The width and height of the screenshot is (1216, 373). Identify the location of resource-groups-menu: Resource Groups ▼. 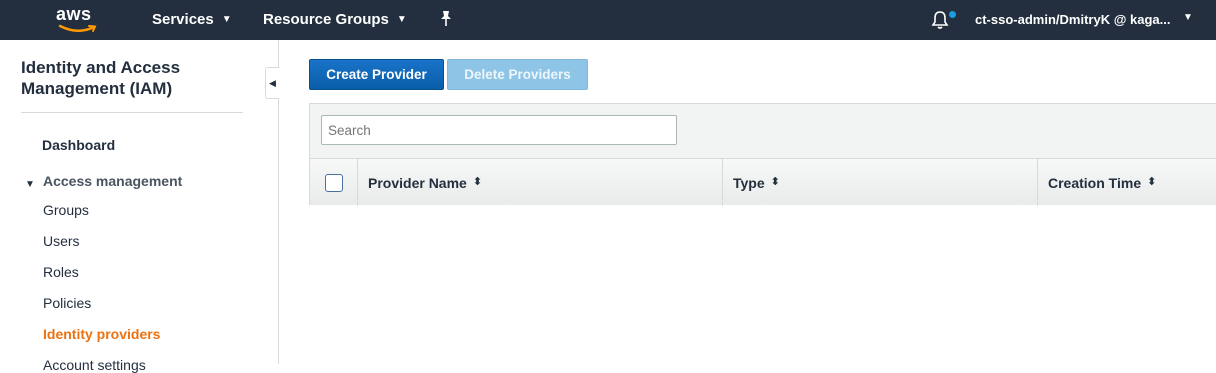
(335, 19).